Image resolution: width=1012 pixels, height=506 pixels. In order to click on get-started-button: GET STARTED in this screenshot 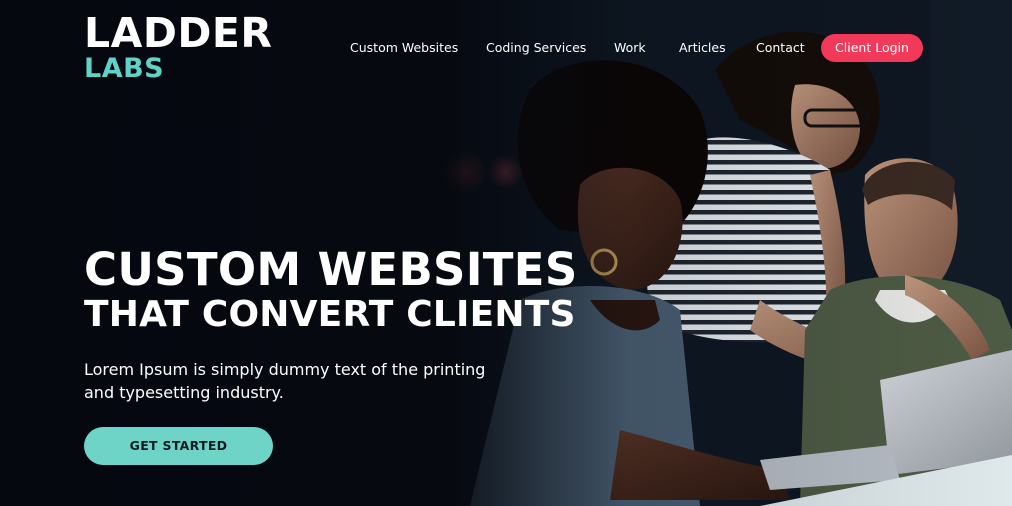, I will do `click(178, 446)`.